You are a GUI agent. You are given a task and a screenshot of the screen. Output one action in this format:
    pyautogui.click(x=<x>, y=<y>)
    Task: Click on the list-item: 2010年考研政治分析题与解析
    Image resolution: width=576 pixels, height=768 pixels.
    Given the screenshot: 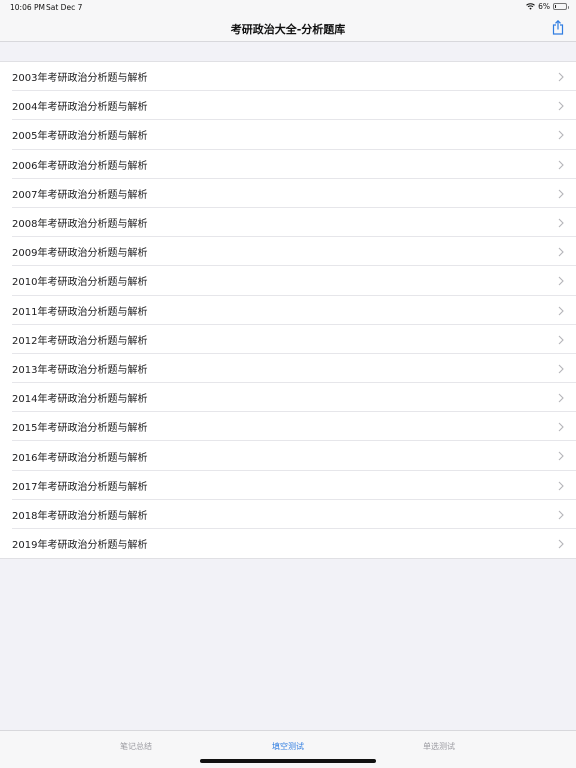 What is the action you would take?
    pyautogui.click(x=288, y=281)
    